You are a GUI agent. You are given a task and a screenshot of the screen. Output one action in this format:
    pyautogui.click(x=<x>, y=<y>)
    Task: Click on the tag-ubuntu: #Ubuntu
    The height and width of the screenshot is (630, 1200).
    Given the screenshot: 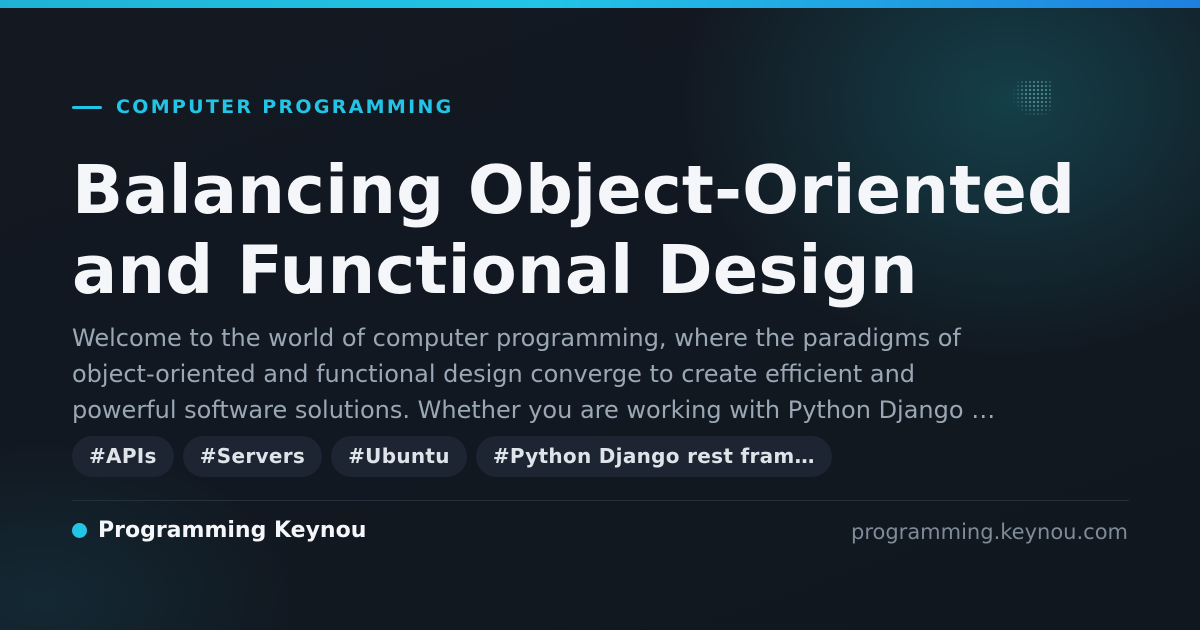 What is the action you would take?
    pyautogui.click(x=399, y=456)
    